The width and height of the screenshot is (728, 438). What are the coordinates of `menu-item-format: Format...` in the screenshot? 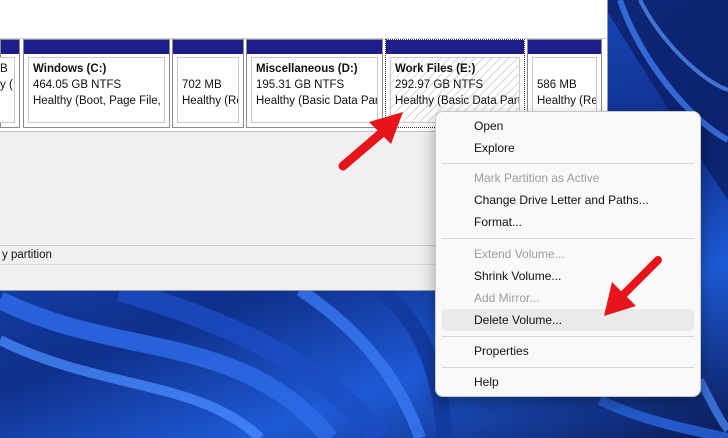 It's located at (568, 222).